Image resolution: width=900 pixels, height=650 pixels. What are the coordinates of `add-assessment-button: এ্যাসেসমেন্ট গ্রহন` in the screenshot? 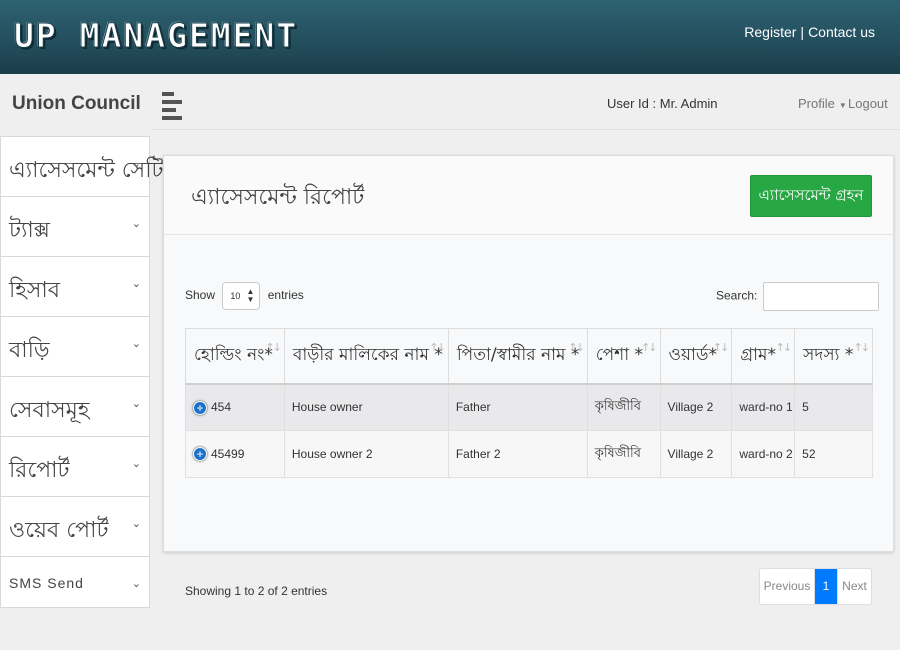 It's located at (811, 196).